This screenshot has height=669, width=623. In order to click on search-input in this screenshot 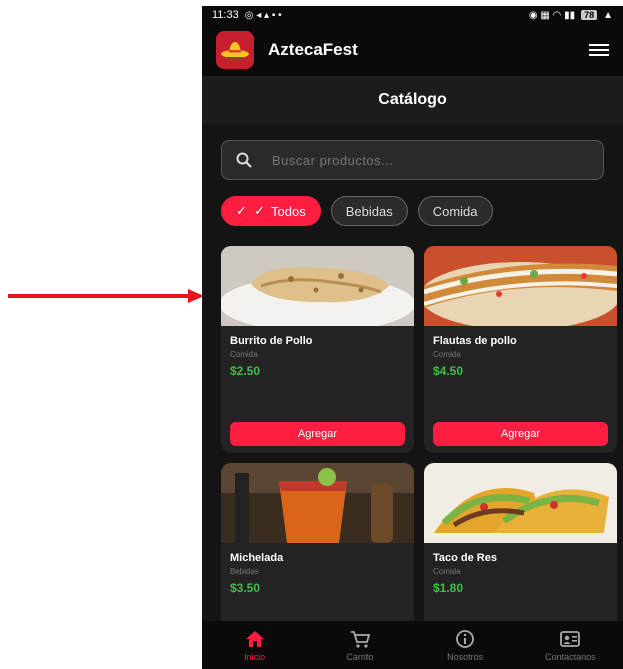, I will do `click(429, 160)`.